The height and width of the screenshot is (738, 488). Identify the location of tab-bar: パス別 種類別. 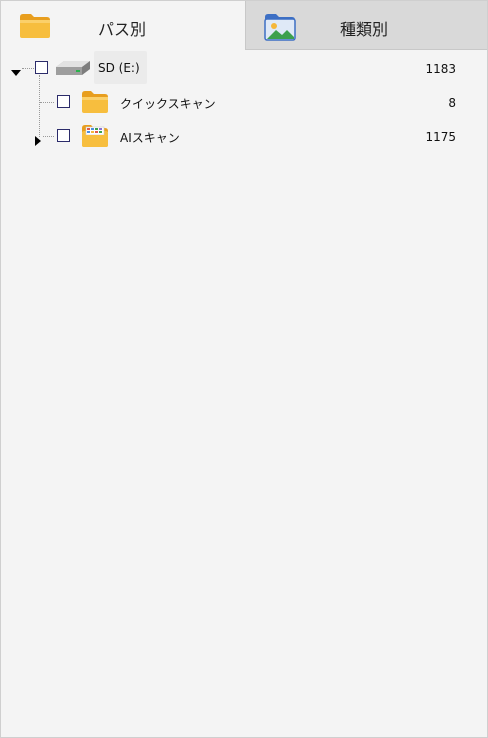
(244, 25).